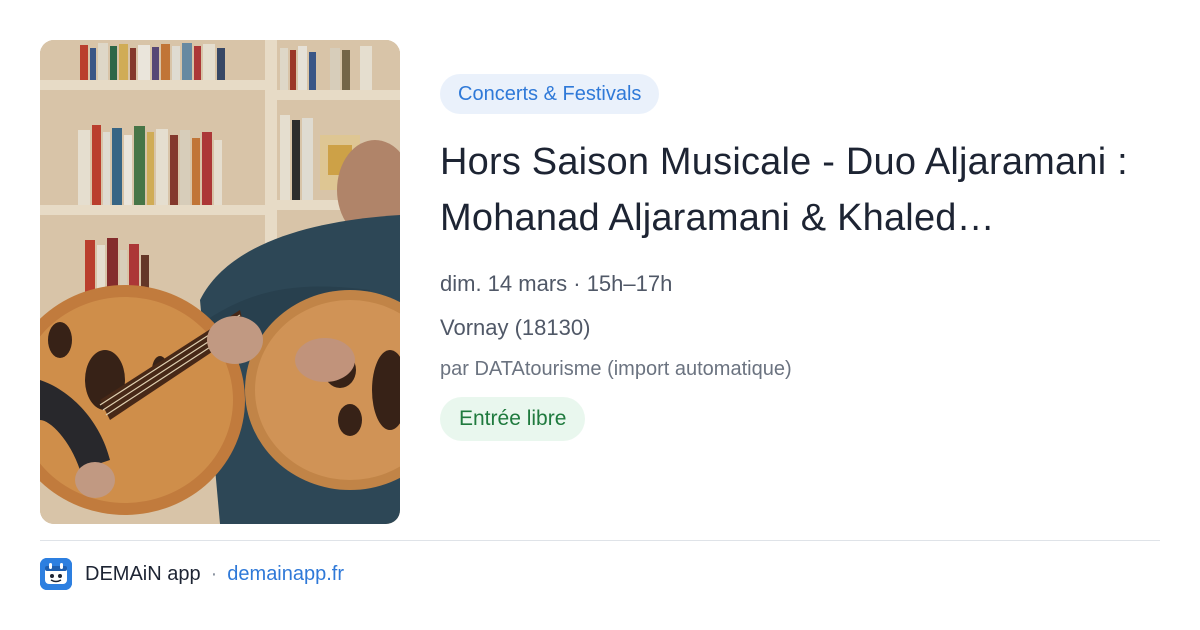  Describe the element at coordinates (515, 327) in the screenshot. I see `event-location: Vornay (18130)` at that location.